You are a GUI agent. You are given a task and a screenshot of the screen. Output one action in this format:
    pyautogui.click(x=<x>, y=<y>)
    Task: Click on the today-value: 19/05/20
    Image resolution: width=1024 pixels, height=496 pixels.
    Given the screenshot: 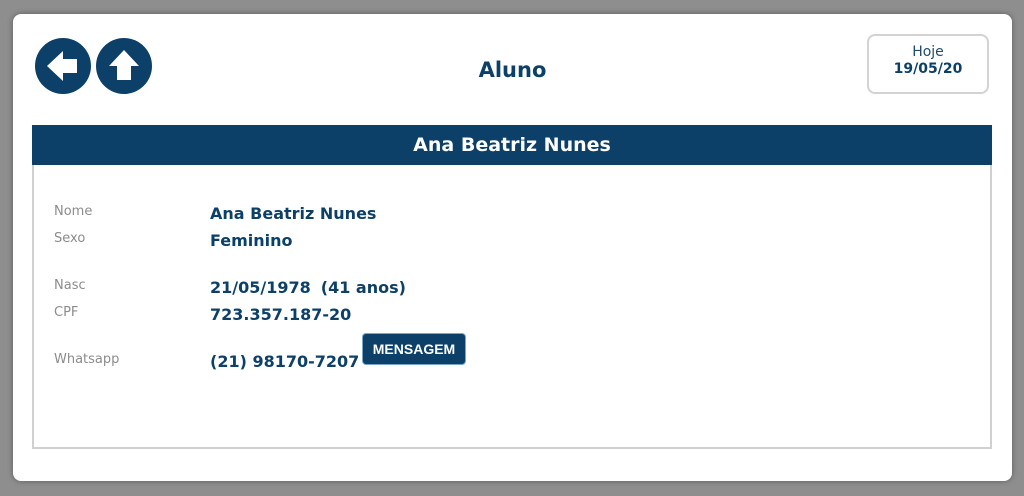 What is the action you would take?
    pyautogui.click(x=928, y=69)
    